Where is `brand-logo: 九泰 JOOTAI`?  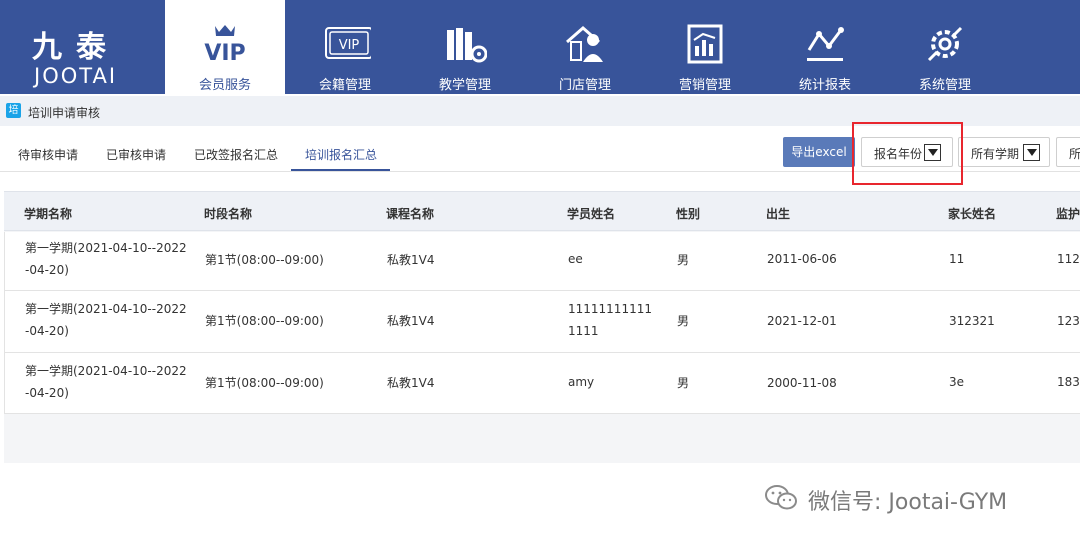
brand-logo: 九泰 JOOTAI is located at coordinates (82, 47).